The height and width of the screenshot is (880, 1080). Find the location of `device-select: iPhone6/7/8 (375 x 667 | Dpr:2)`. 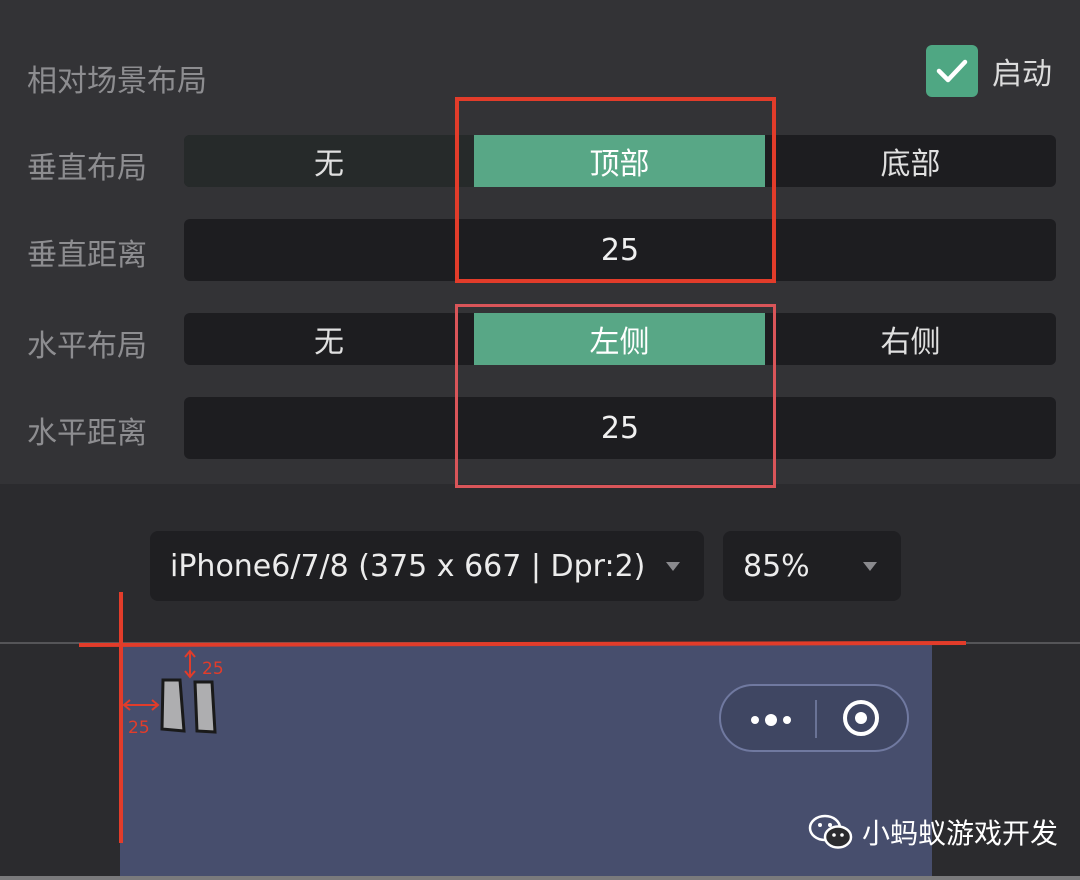

device-select: iPhone6/7/8 (375 x 667 | Dpr:2) is located at coordinates (427, 566).